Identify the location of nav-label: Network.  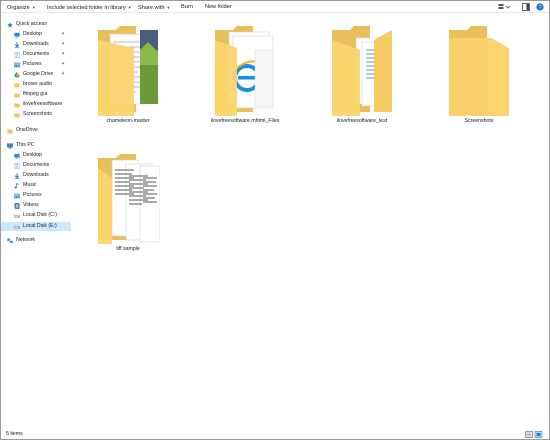
(26, 240).